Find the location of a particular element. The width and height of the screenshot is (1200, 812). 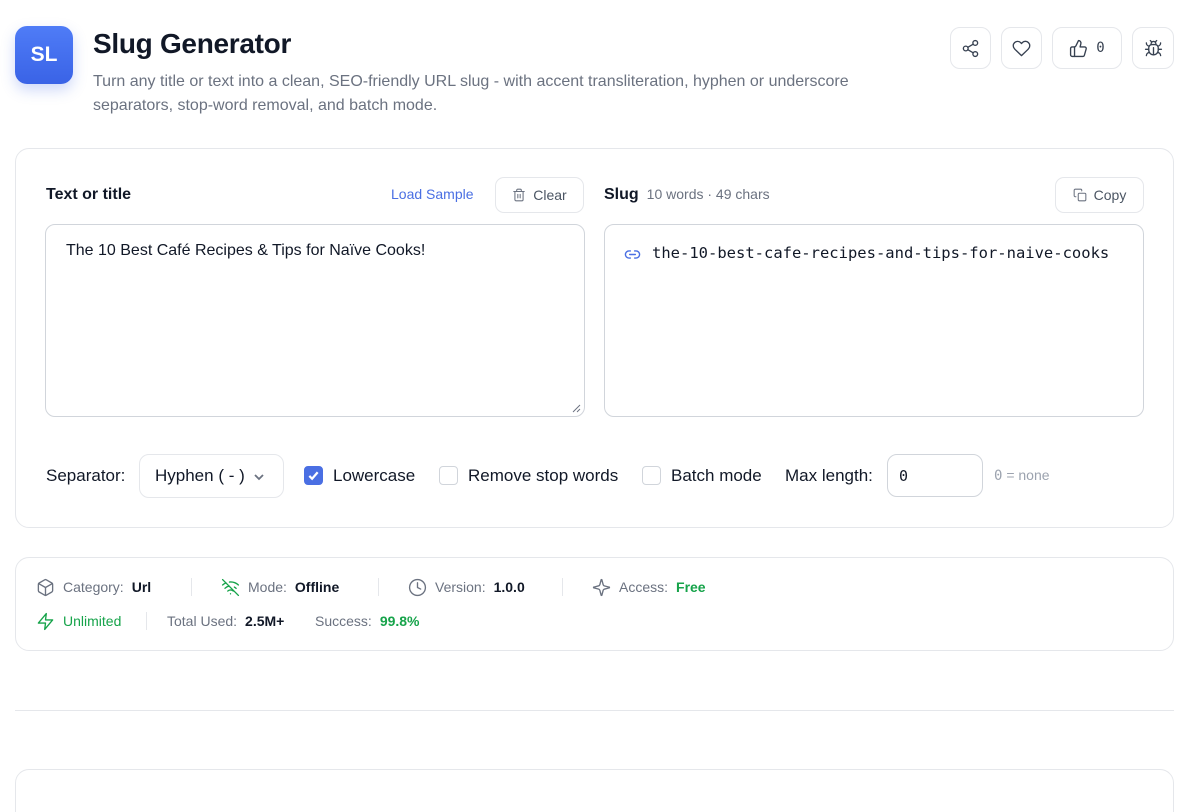

resize-handle-icon is located at coordinates (576, 408).